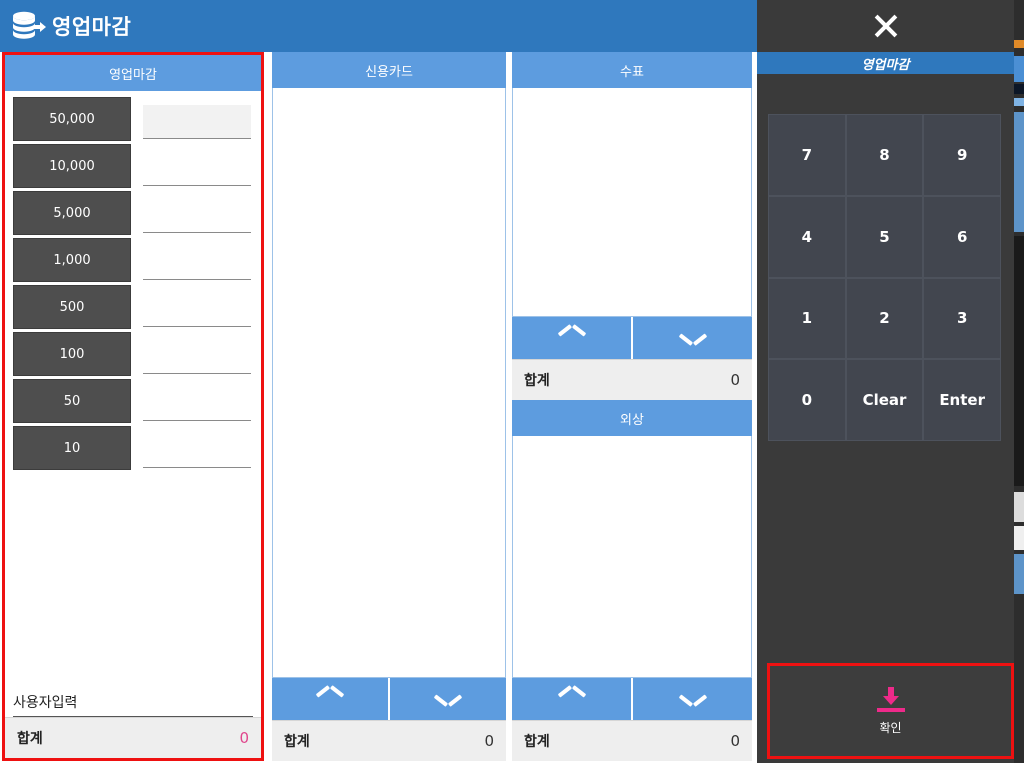 The width and height of the screenshot is (1024, 763). I want to click on credit-account-scroll-up-button, so click(571, 699).